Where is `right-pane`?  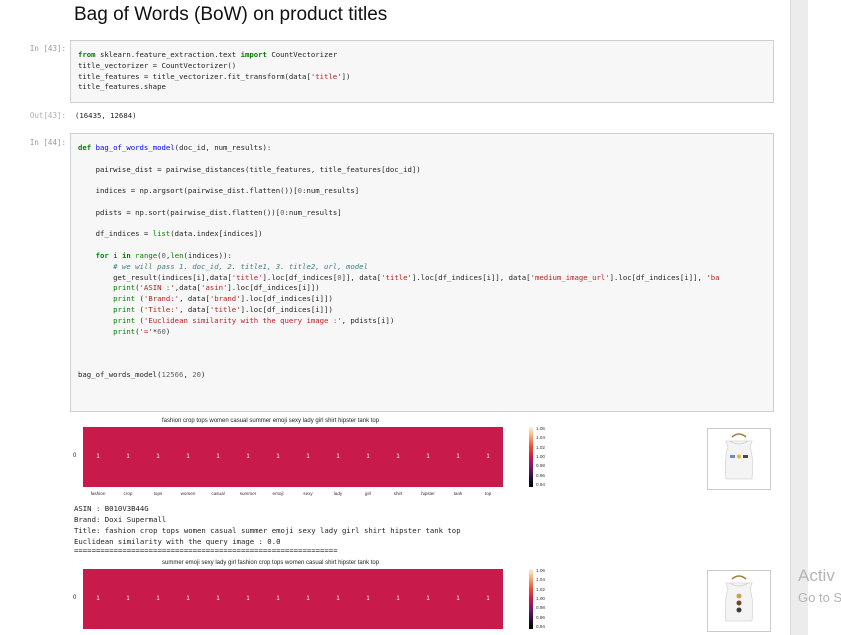 right-pane is located at coordinates (824, 317).